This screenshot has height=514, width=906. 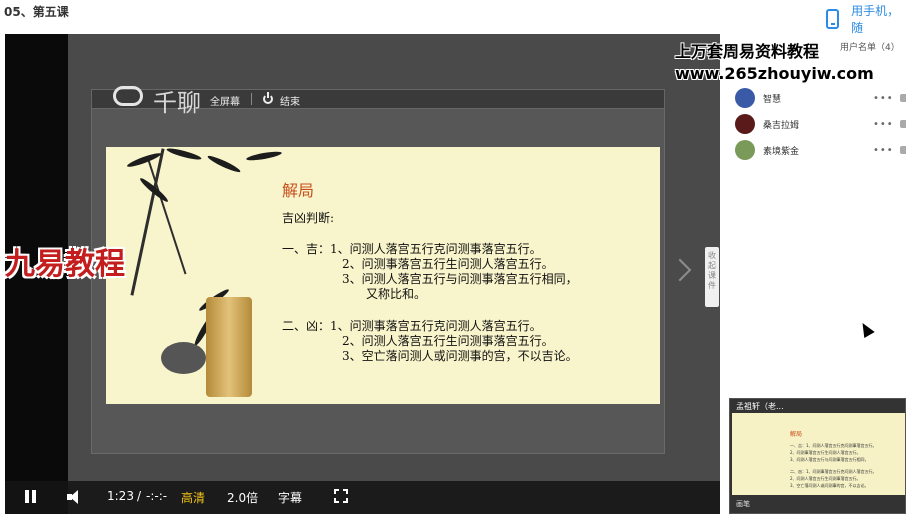 I want to click on top-bar: 05、第五课 用手机，随, so click(x=453, y=18).